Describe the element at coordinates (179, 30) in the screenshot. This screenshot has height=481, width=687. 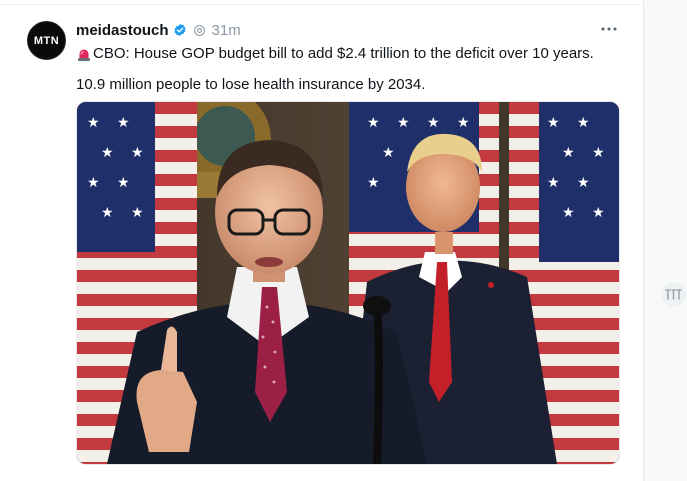
I see `verified-badge-icon` at that location.